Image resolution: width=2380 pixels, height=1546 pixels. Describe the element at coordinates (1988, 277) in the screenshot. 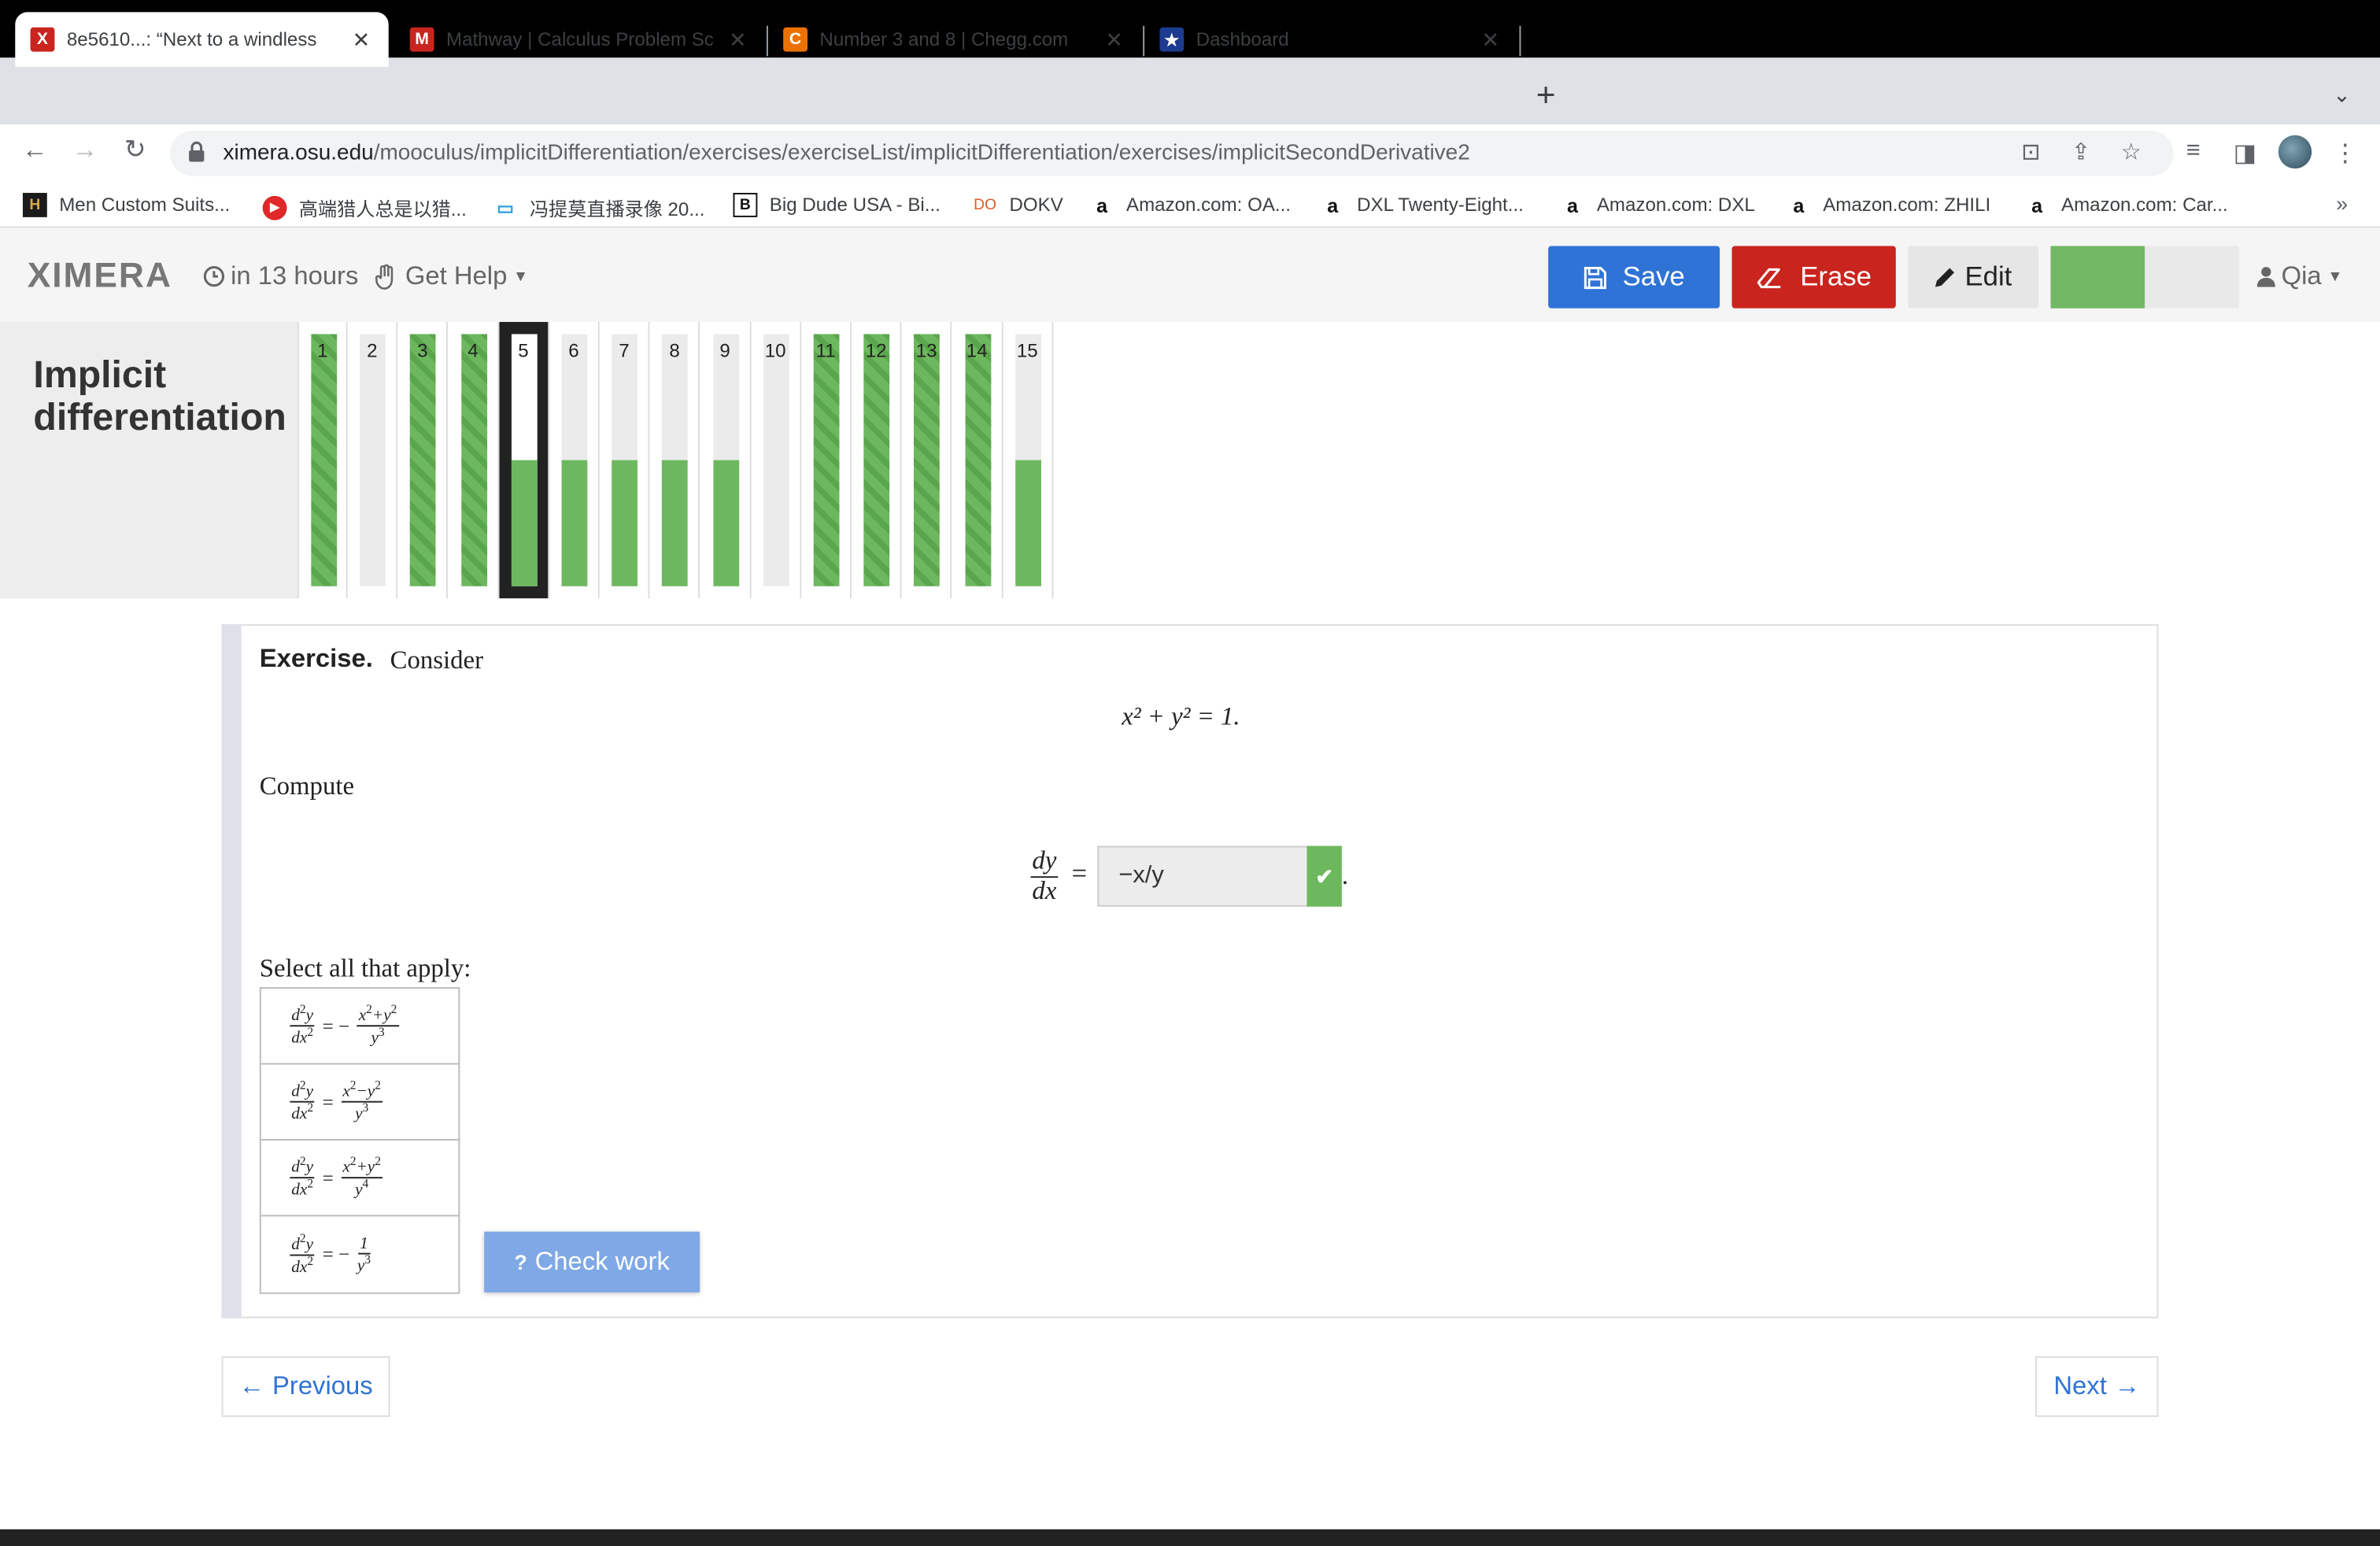

I see `edit-label: Edit` at that location.